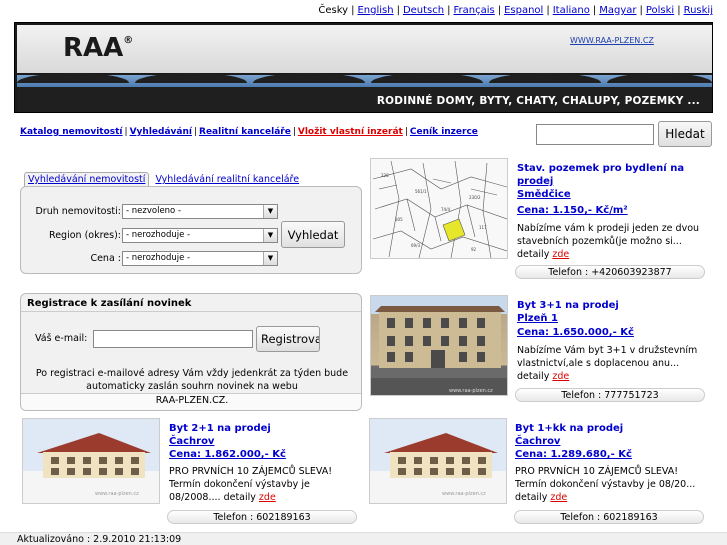 The height and width of the screenshot is (545, 727). Describe the element at coordinates (415, 245) in the screenshot. I see `svg-text: 69/3` at that location.